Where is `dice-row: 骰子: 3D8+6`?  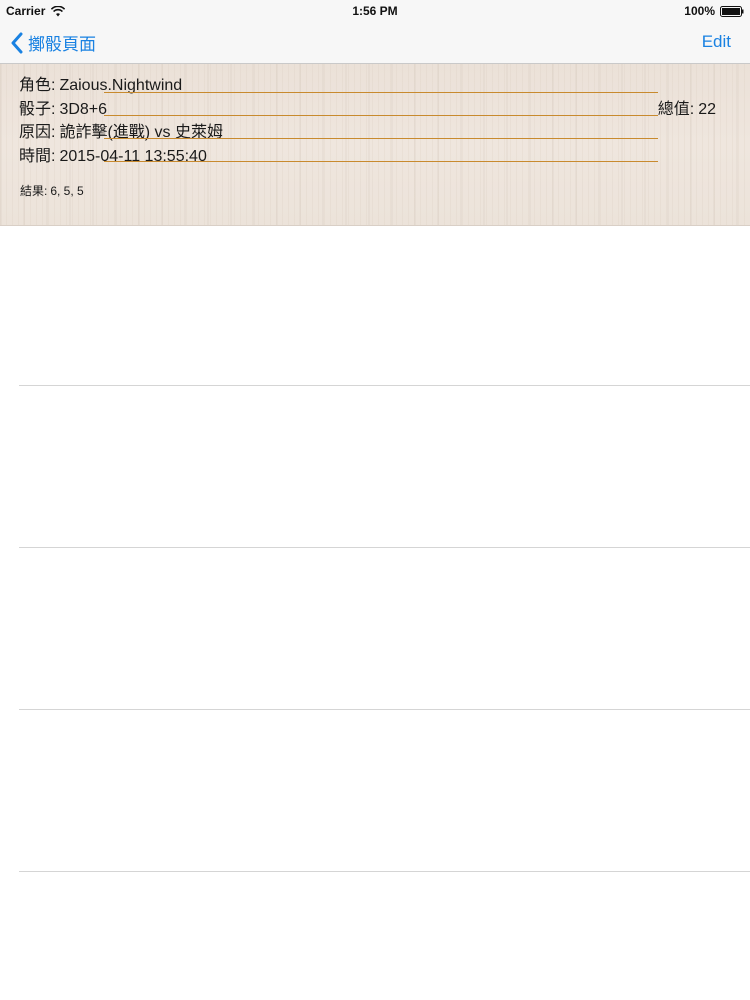 dice-row: 骰子: 3D8+6 is located at coordinates (63, 107).